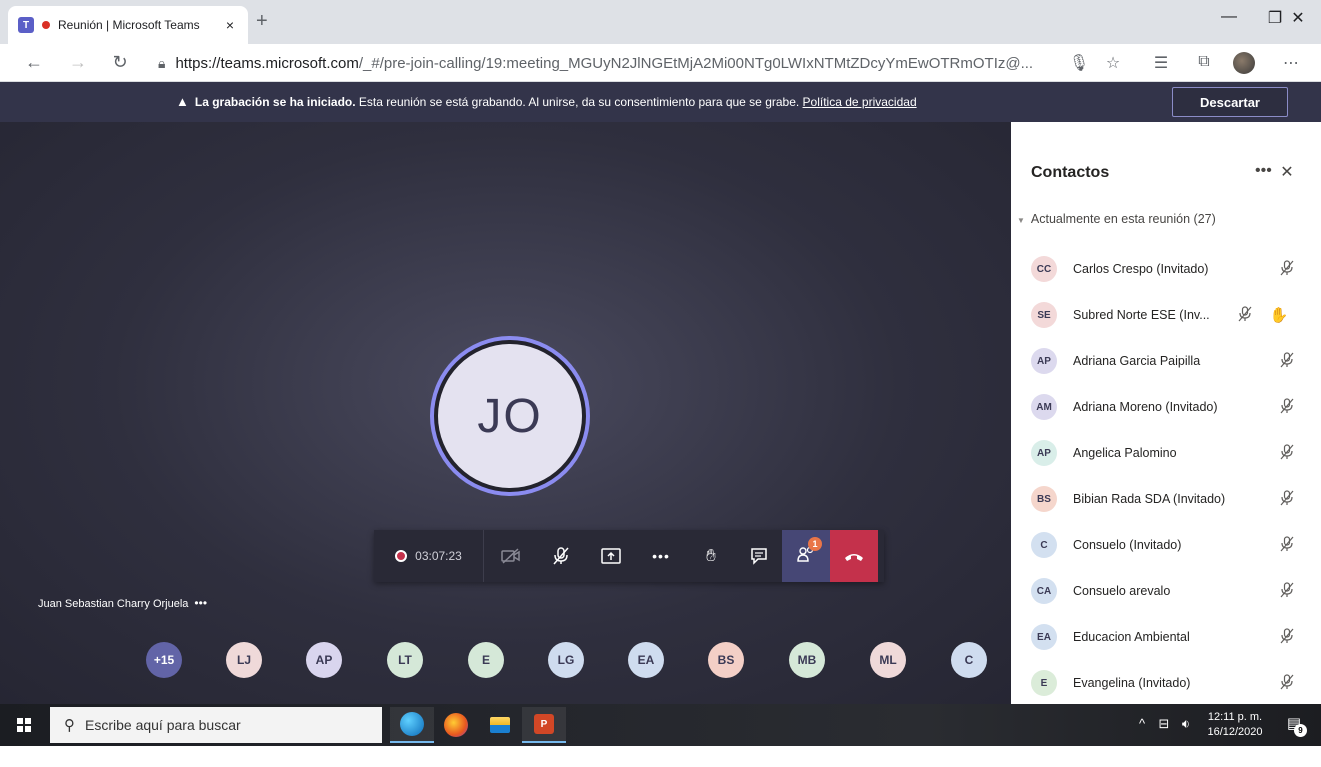 The width and height of the screenshot is (1321, 767). What do you see at coordinates (1298, 18) in the screenshot?
I see `window-close-icon: ✕` at bounding box center [1298, 18].